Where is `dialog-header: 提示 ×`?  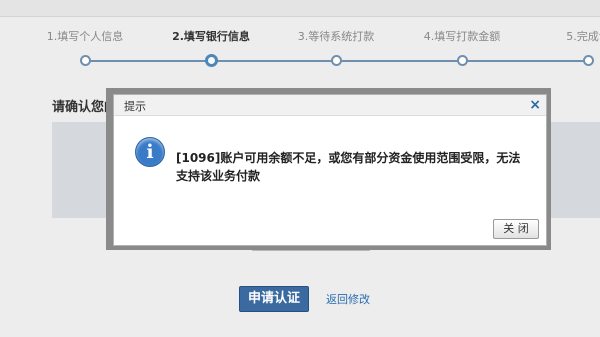 dialog-header: 提示 × is located at coordinates (330, 105).